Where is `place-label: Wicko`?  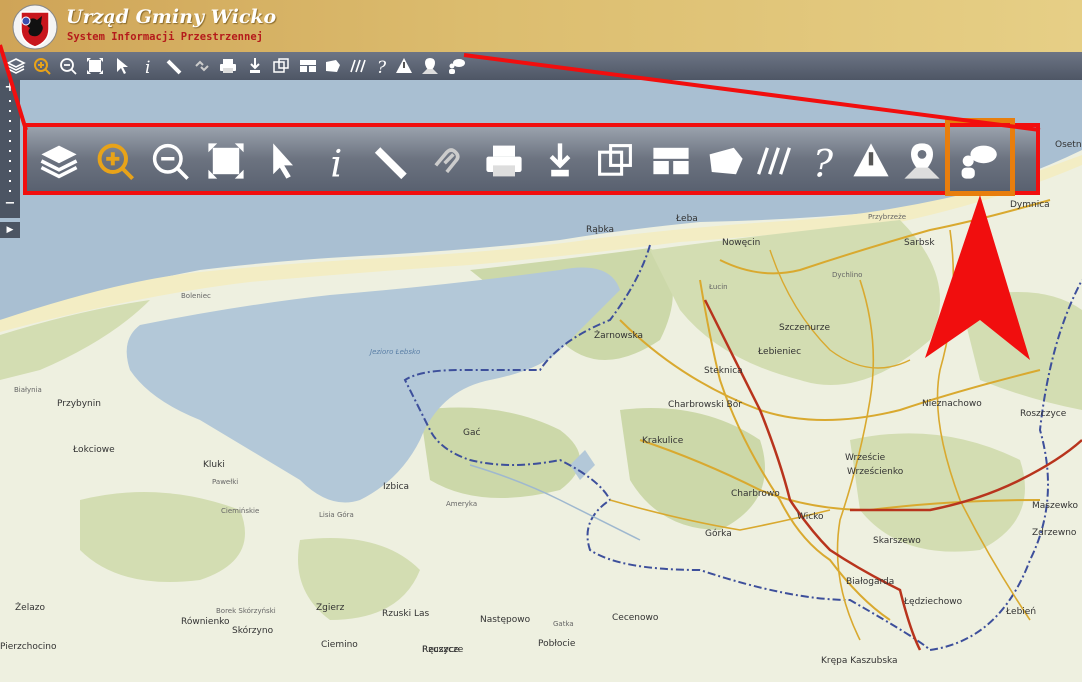 place-label: Wicko is located at coordinates (810, 517).